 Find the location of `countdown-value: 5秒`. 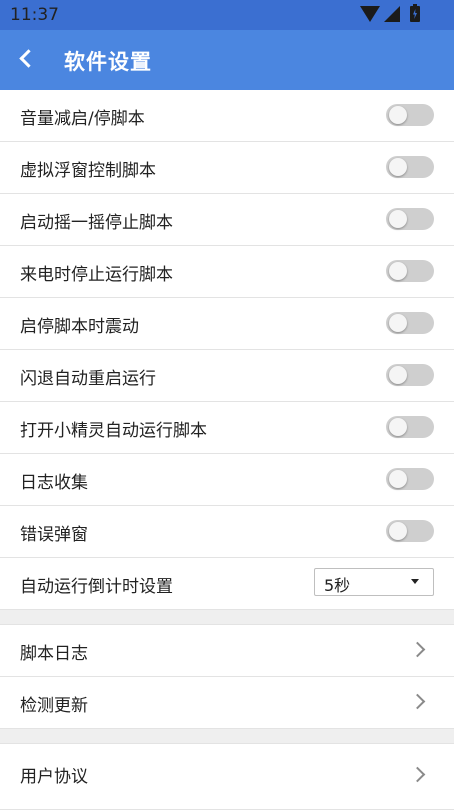

countdown-value: 5秒 is located at coordinates (337, 585).